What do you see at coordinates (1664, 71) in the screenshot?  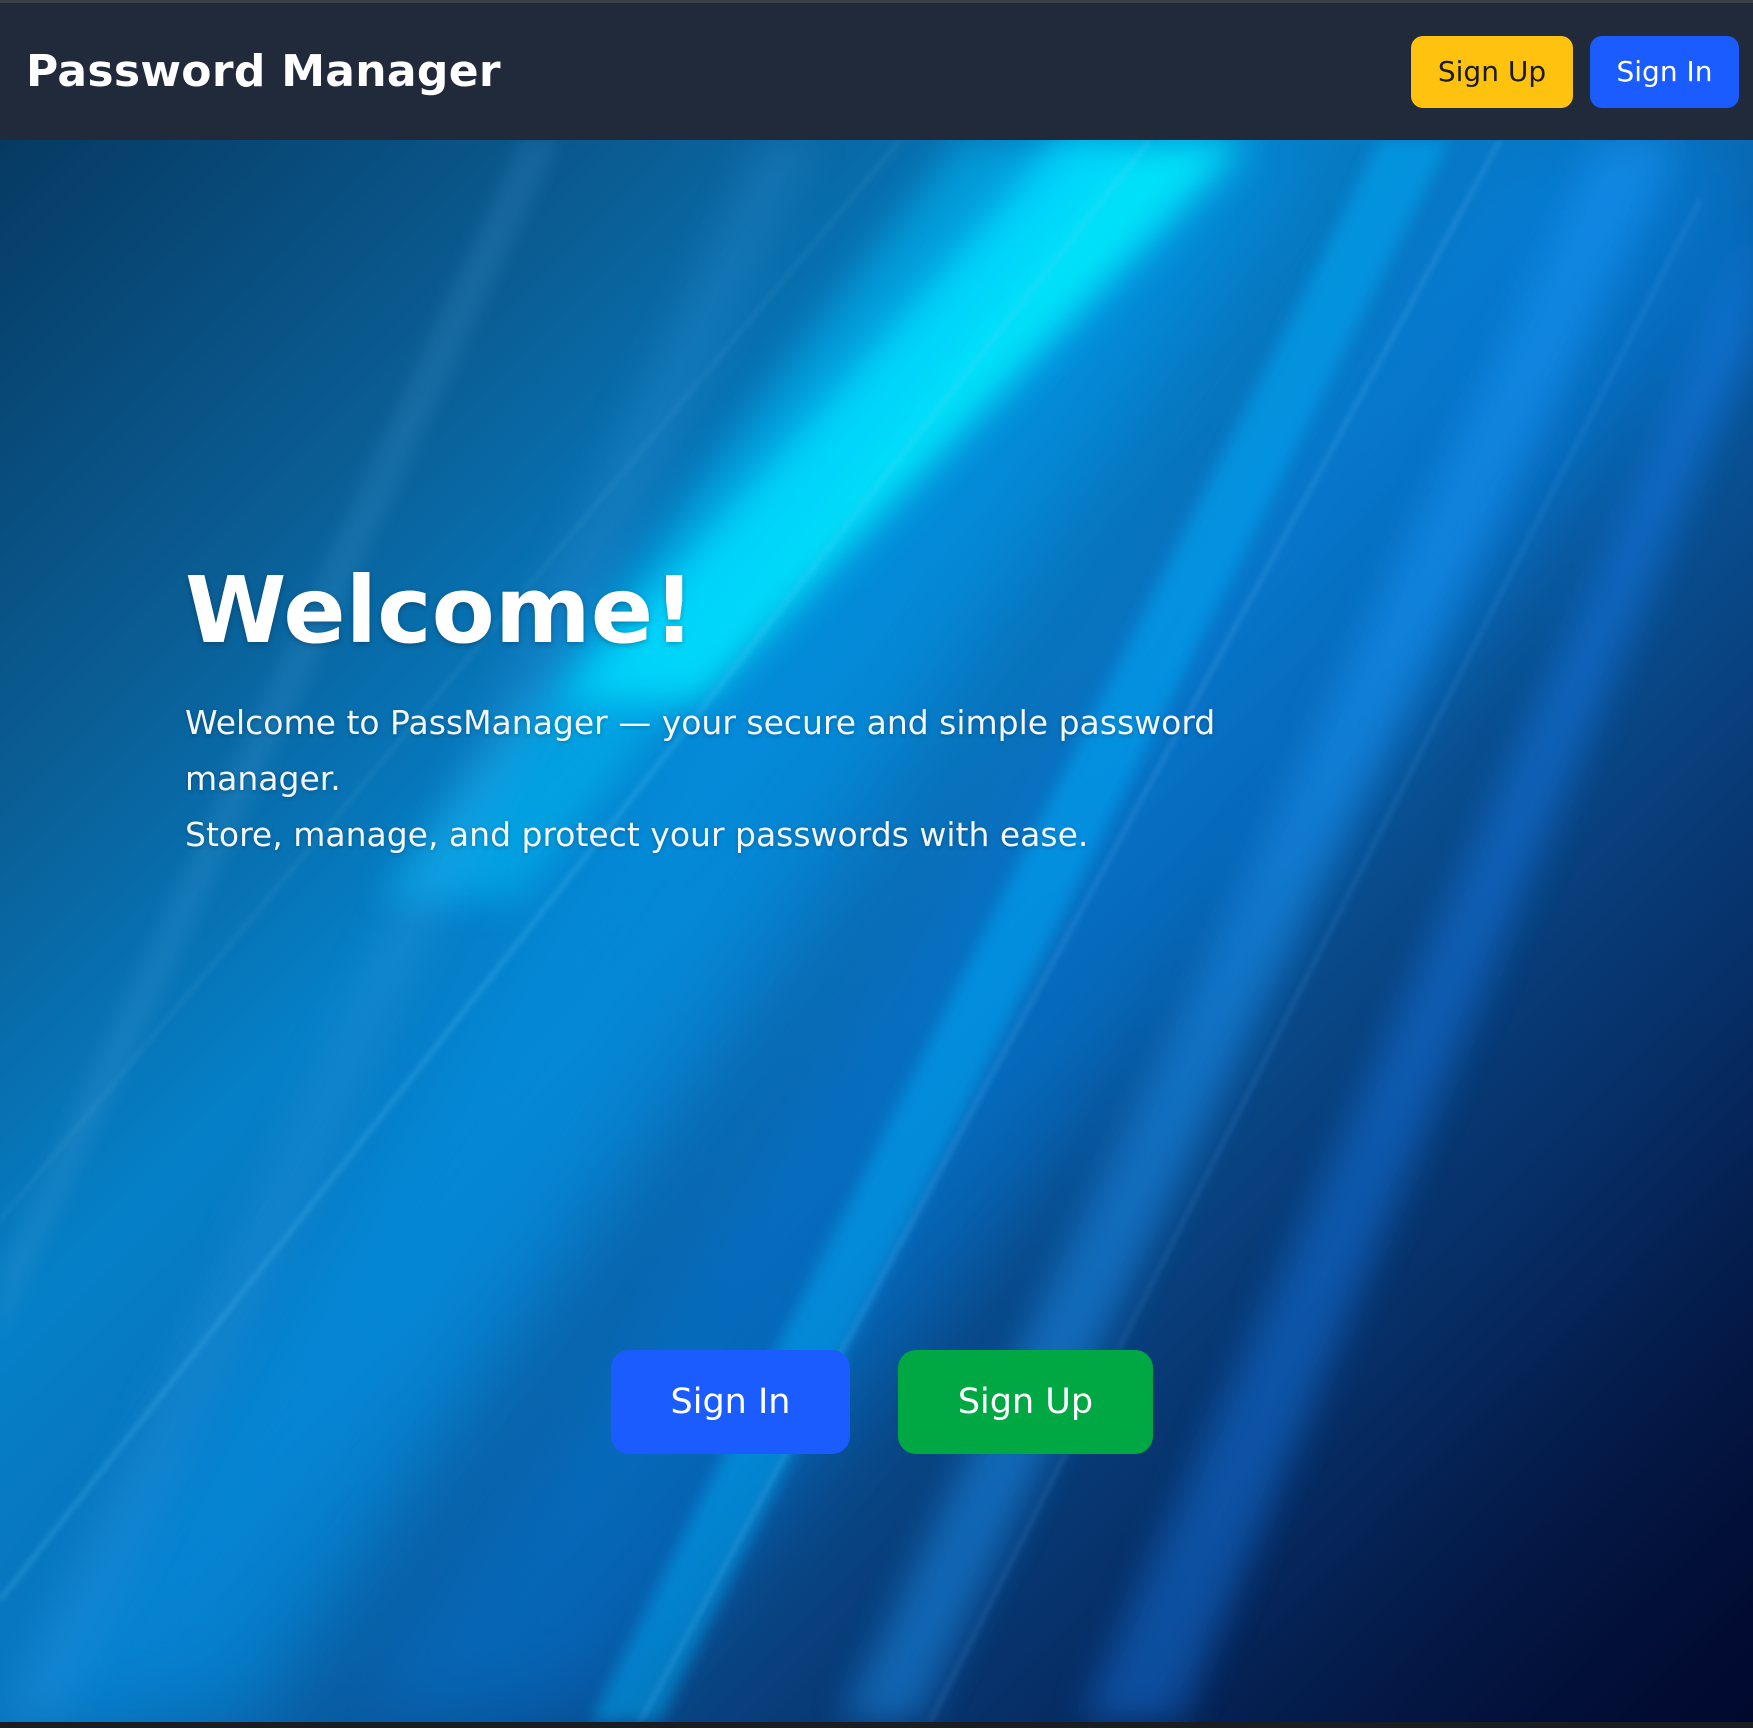 I see `nav-signin-button: Sign In` at bounding box center [1664, 71].